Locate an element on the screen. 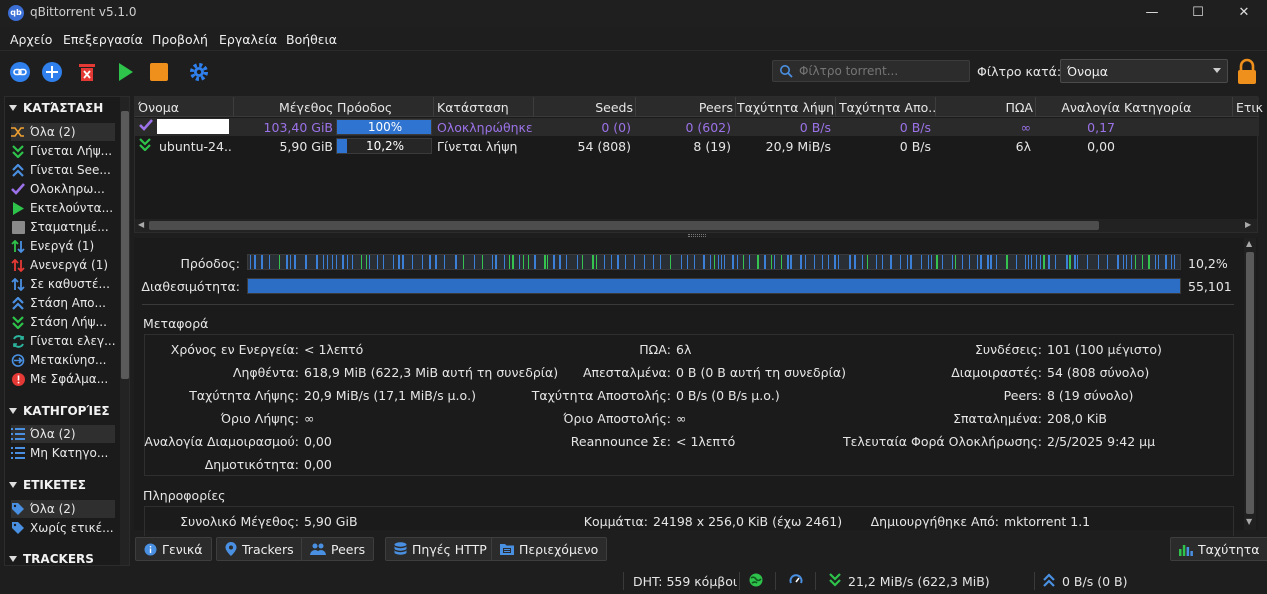 This screenshot has height=594, width=1267. col-seeds: Seeds is located at coordinates (584, 107).